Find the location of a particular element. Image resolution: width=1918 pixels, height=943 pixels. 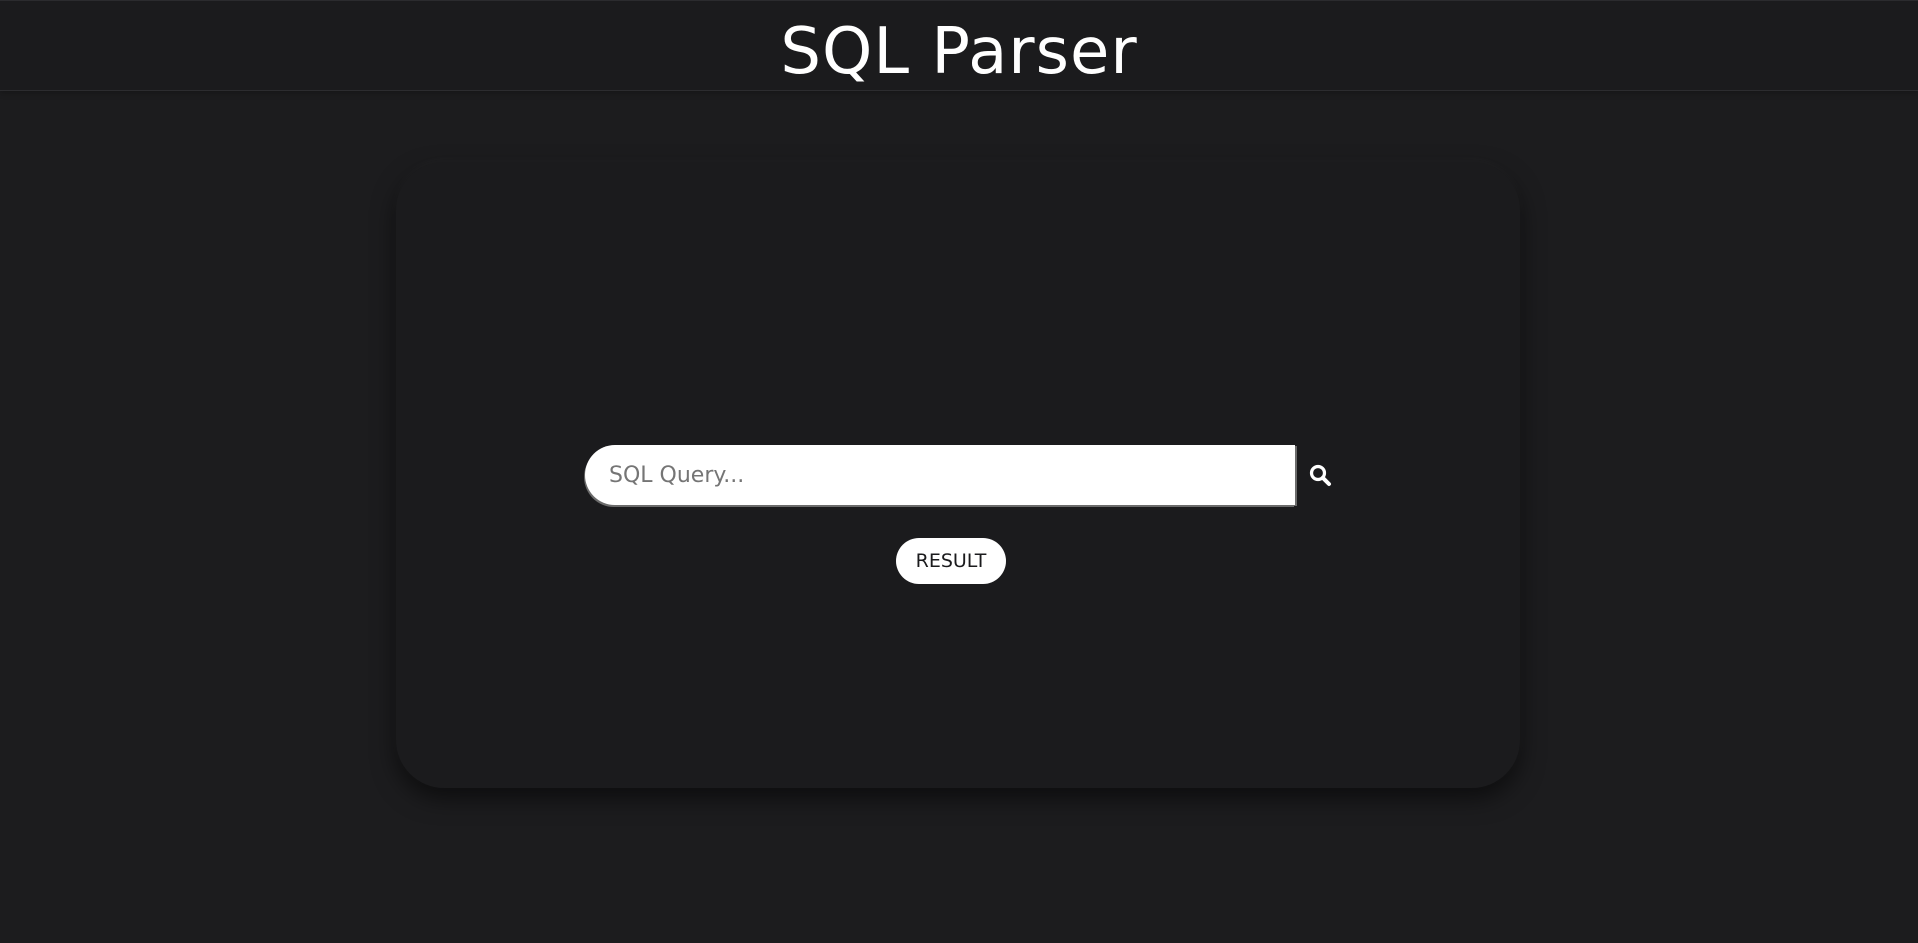

search-button is located at coordinates (1320, 476).